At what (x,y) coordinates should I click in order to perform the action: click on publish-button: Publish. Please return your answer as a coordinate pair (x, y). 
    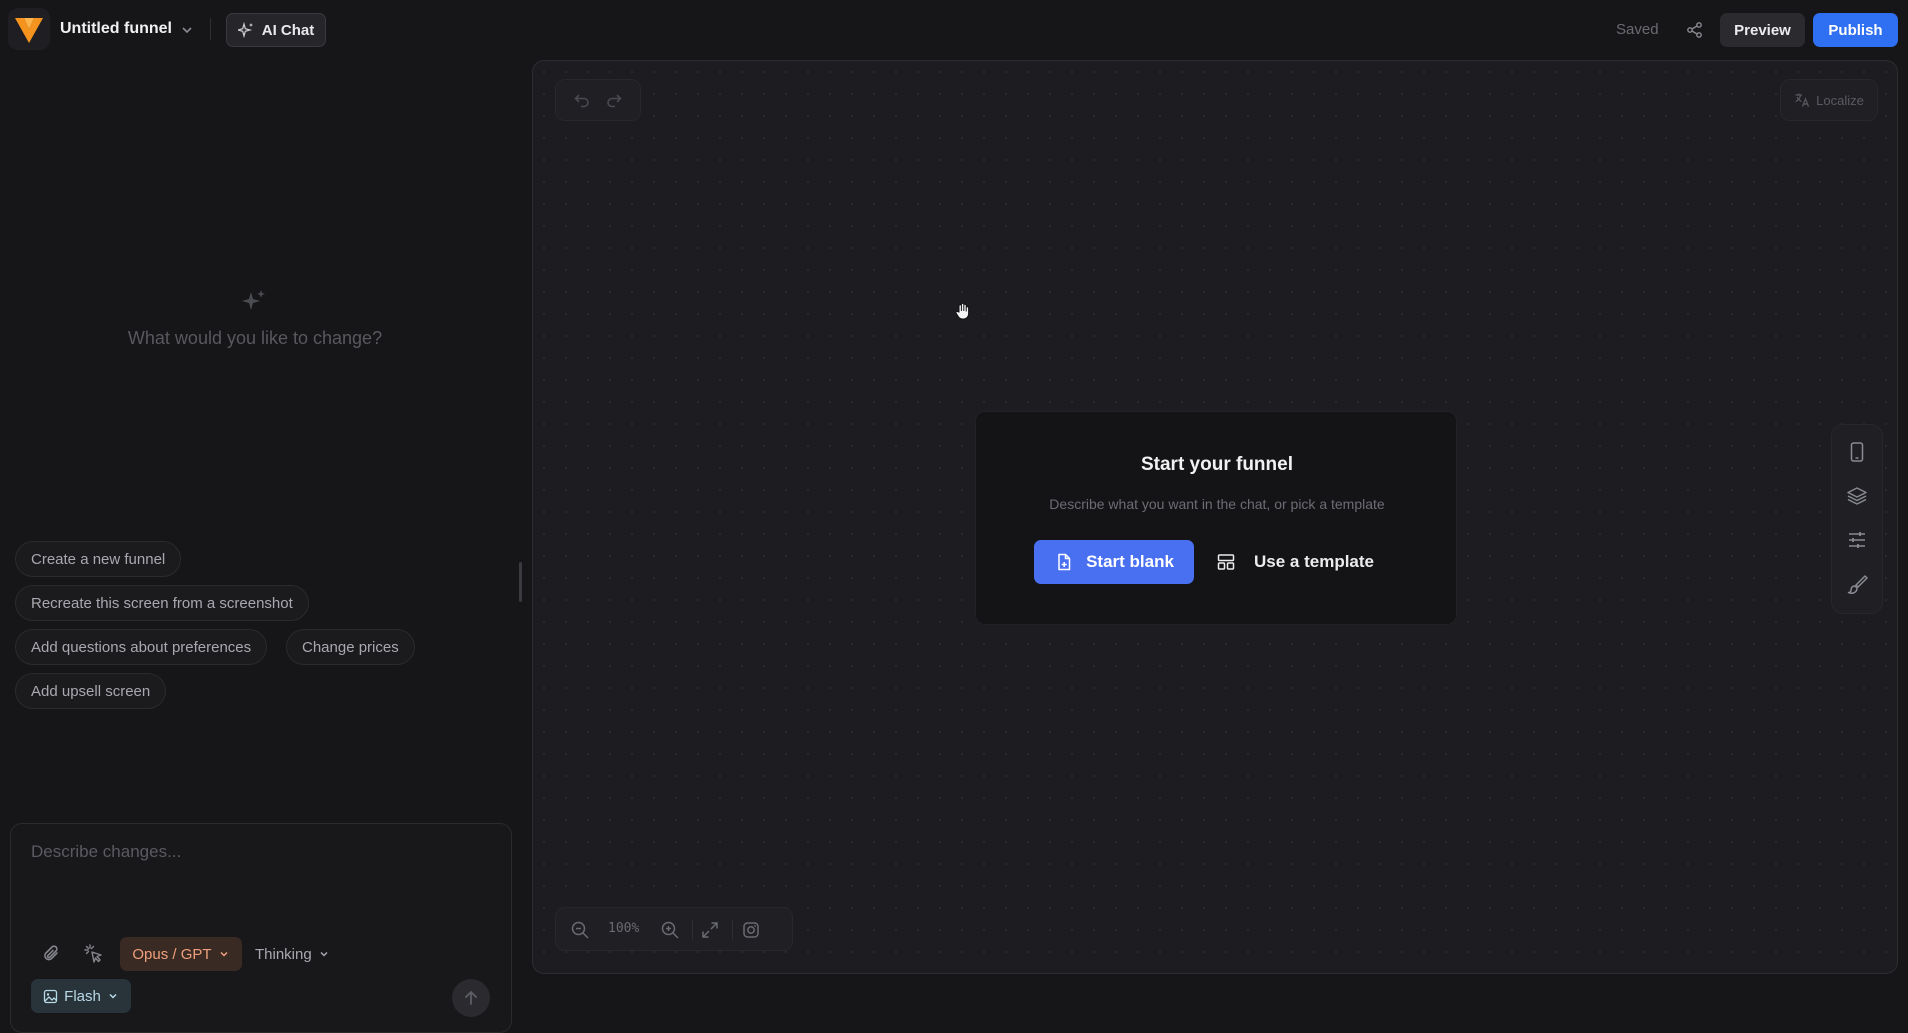
    Looking at the image, I should click on (1855, 30).